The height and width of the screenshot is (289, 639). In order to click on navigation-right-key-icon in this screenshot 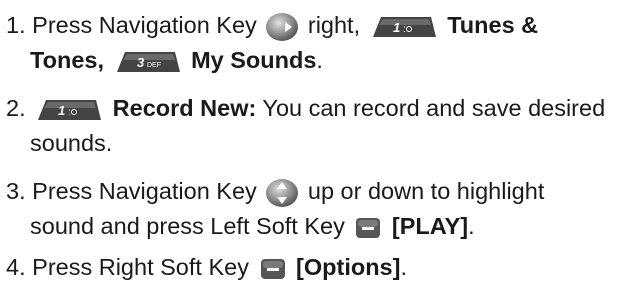, I will do `click(282, 27)`.